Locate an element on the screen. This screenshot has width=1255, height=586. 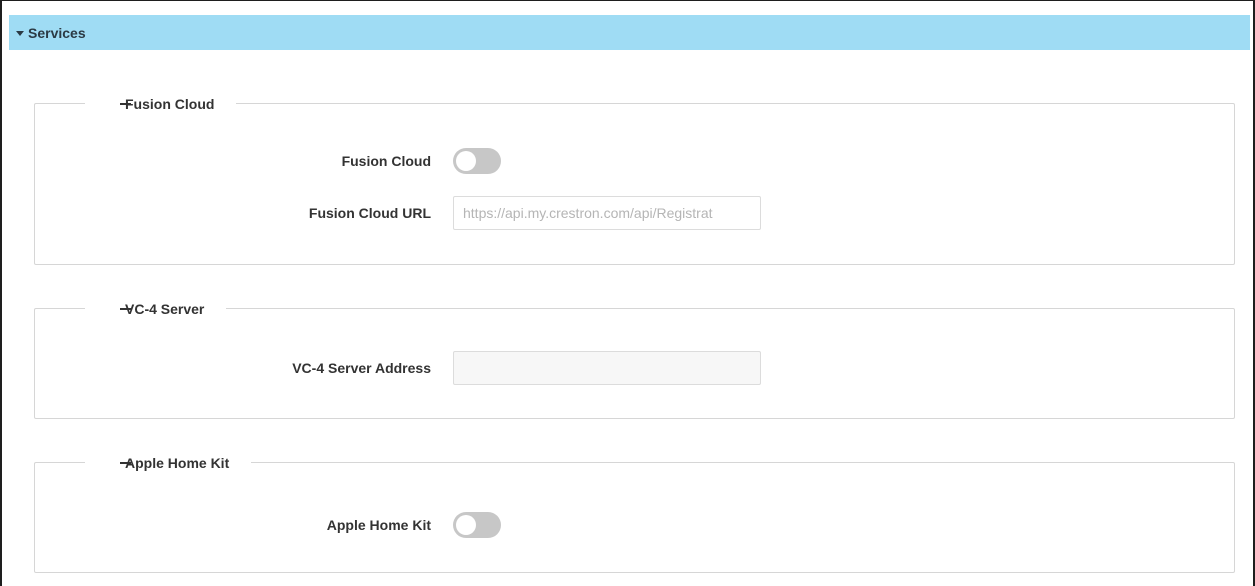
fusion-cloud-url-input is located at coordinates (607, 213).